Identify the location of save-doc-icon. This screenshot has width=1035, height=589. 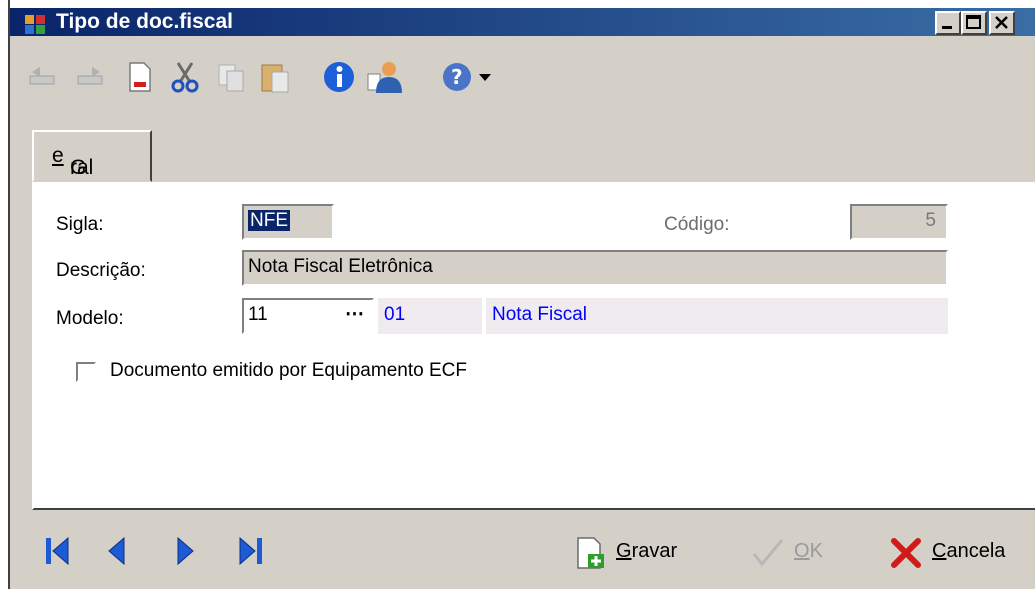
(590, 553).